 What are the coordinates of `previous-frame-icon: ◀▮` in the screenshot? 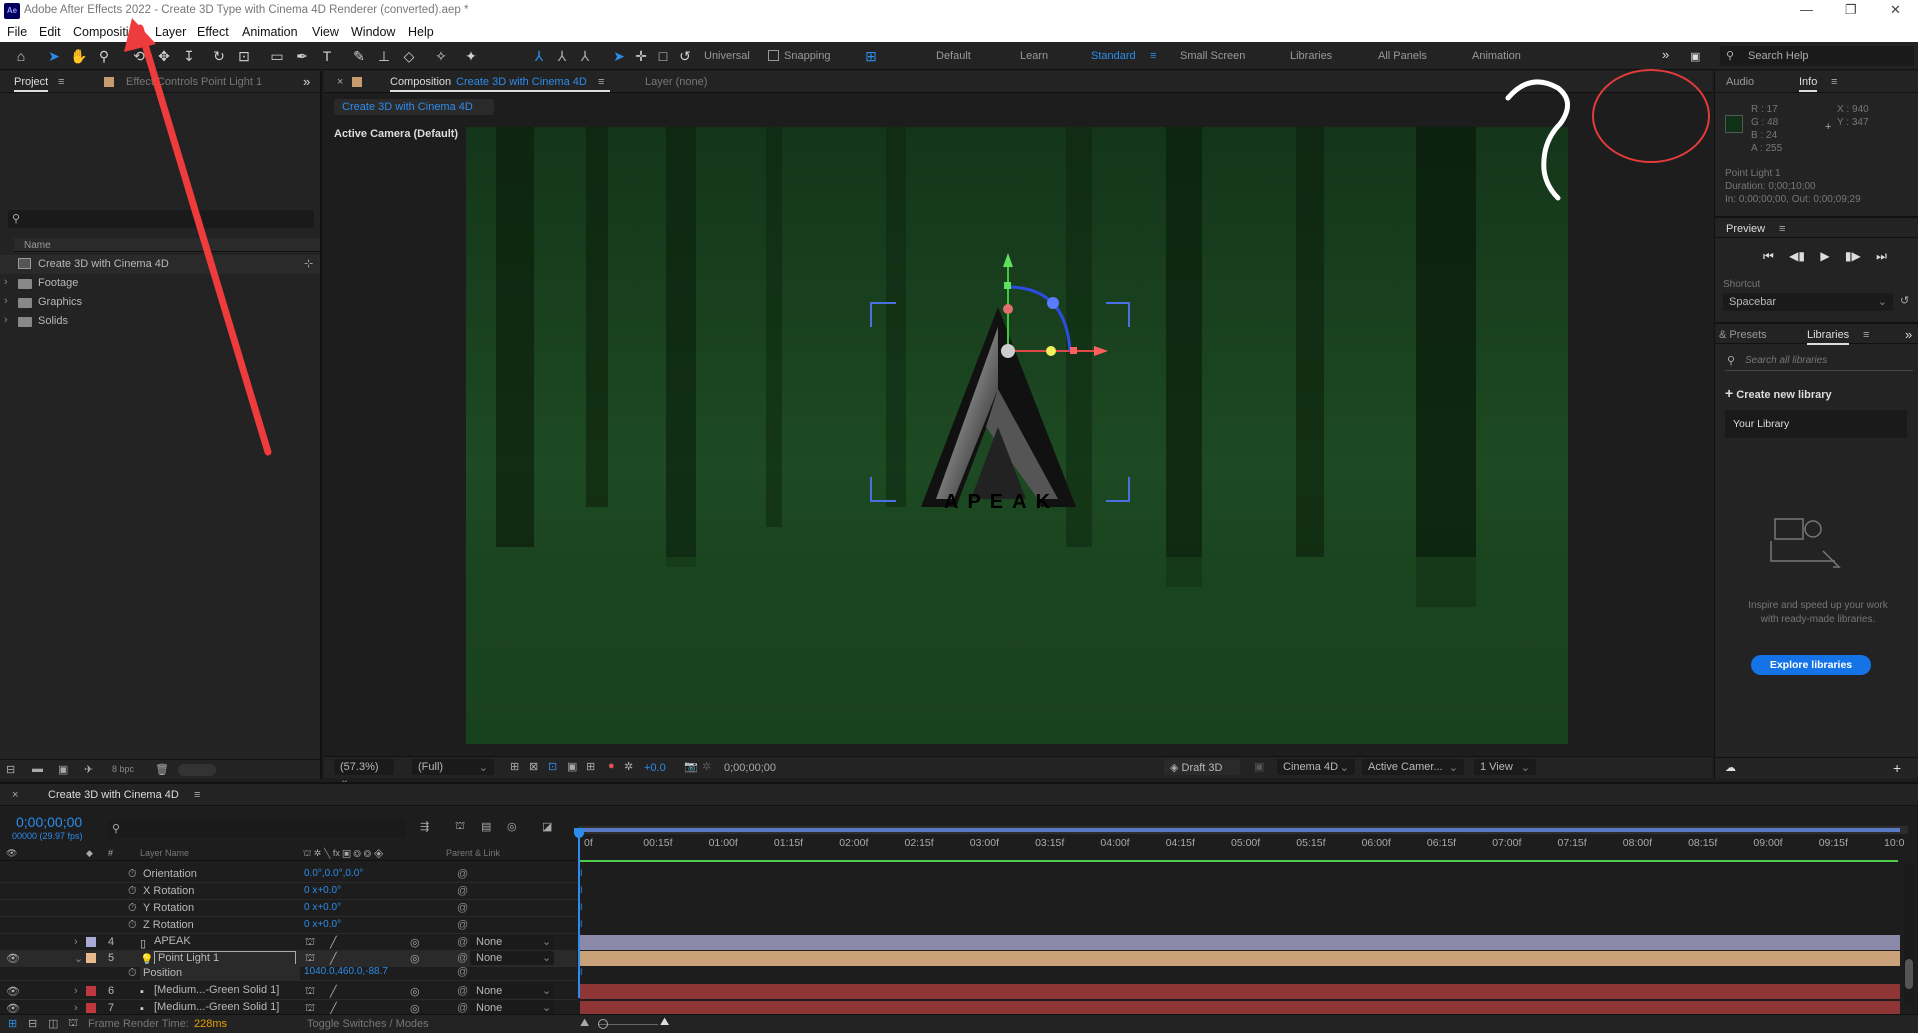 It's located at (1797, 256).